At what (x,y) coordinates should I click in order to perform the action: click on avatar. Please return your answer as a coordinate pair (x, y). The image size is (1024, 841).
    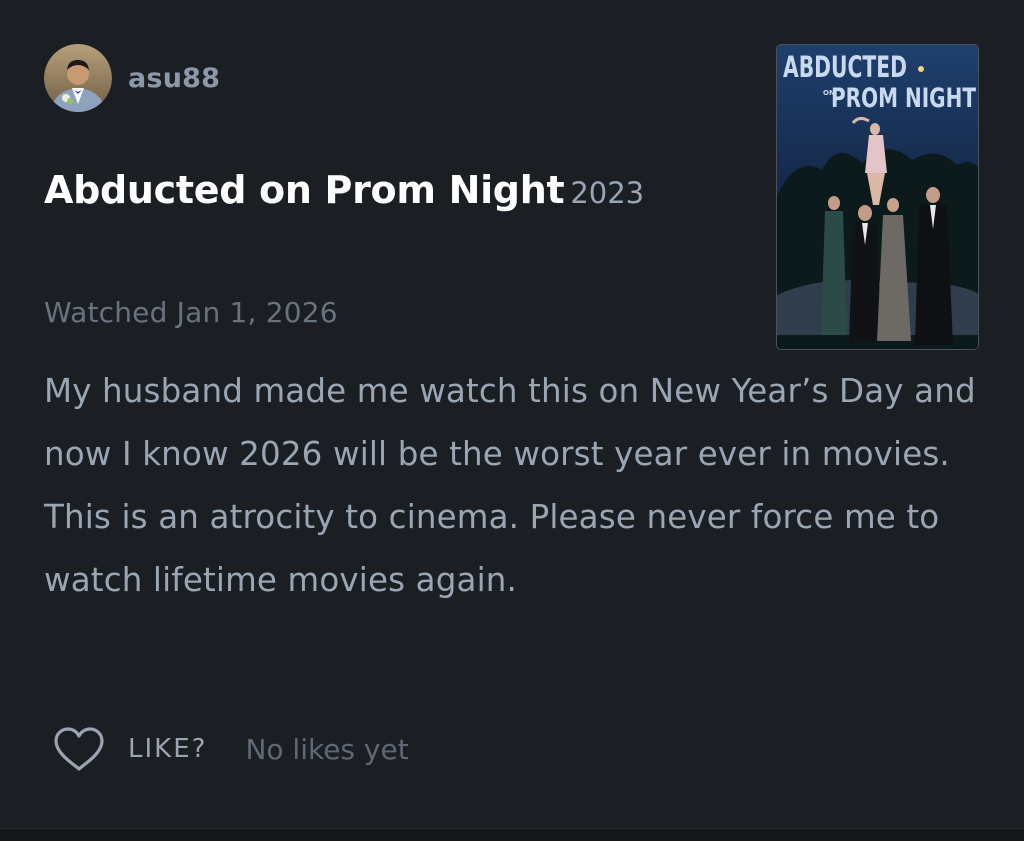
    Looking at the image, I should click on (78, 78).